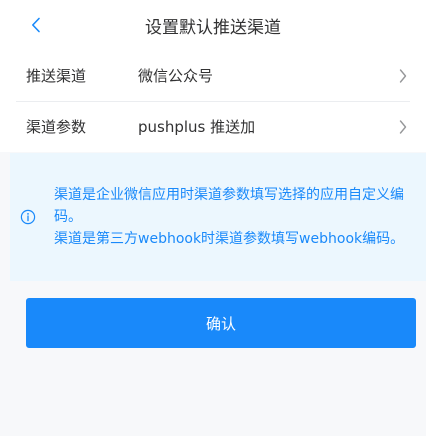 Image resolution: width=426 pixels, height=436 pixels. I want to click on chevron-left-icon, so click(35, 25).